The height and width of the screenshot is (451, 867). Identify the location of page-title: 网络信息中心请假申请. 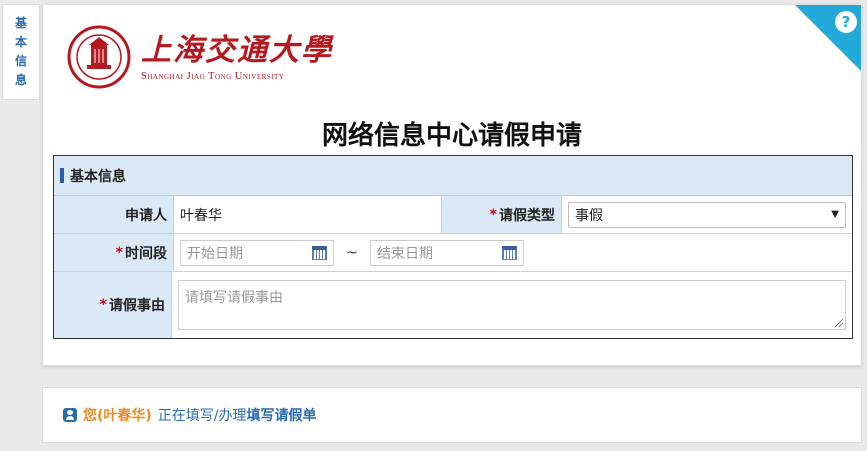
(451, 136).